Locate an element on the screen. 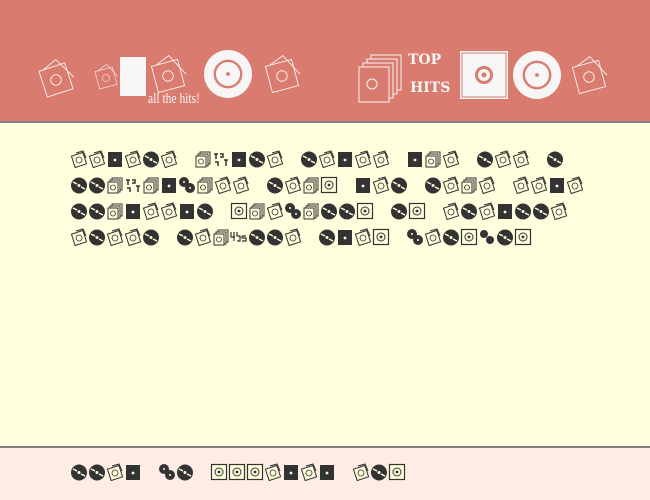 The height and width of the screenshot is (500, 650). logo-left-text: all the hits! is located at coordinates (174, 99).